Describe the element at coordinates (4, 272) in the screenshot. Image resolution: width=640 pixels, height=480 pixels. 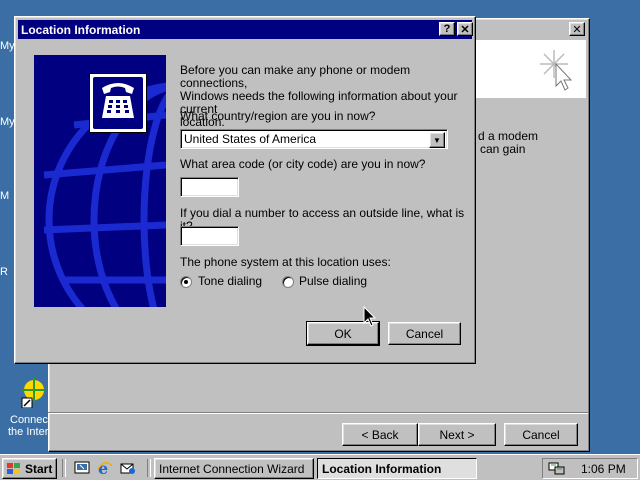
I see `desktop-icon-label-r: R` at that location.